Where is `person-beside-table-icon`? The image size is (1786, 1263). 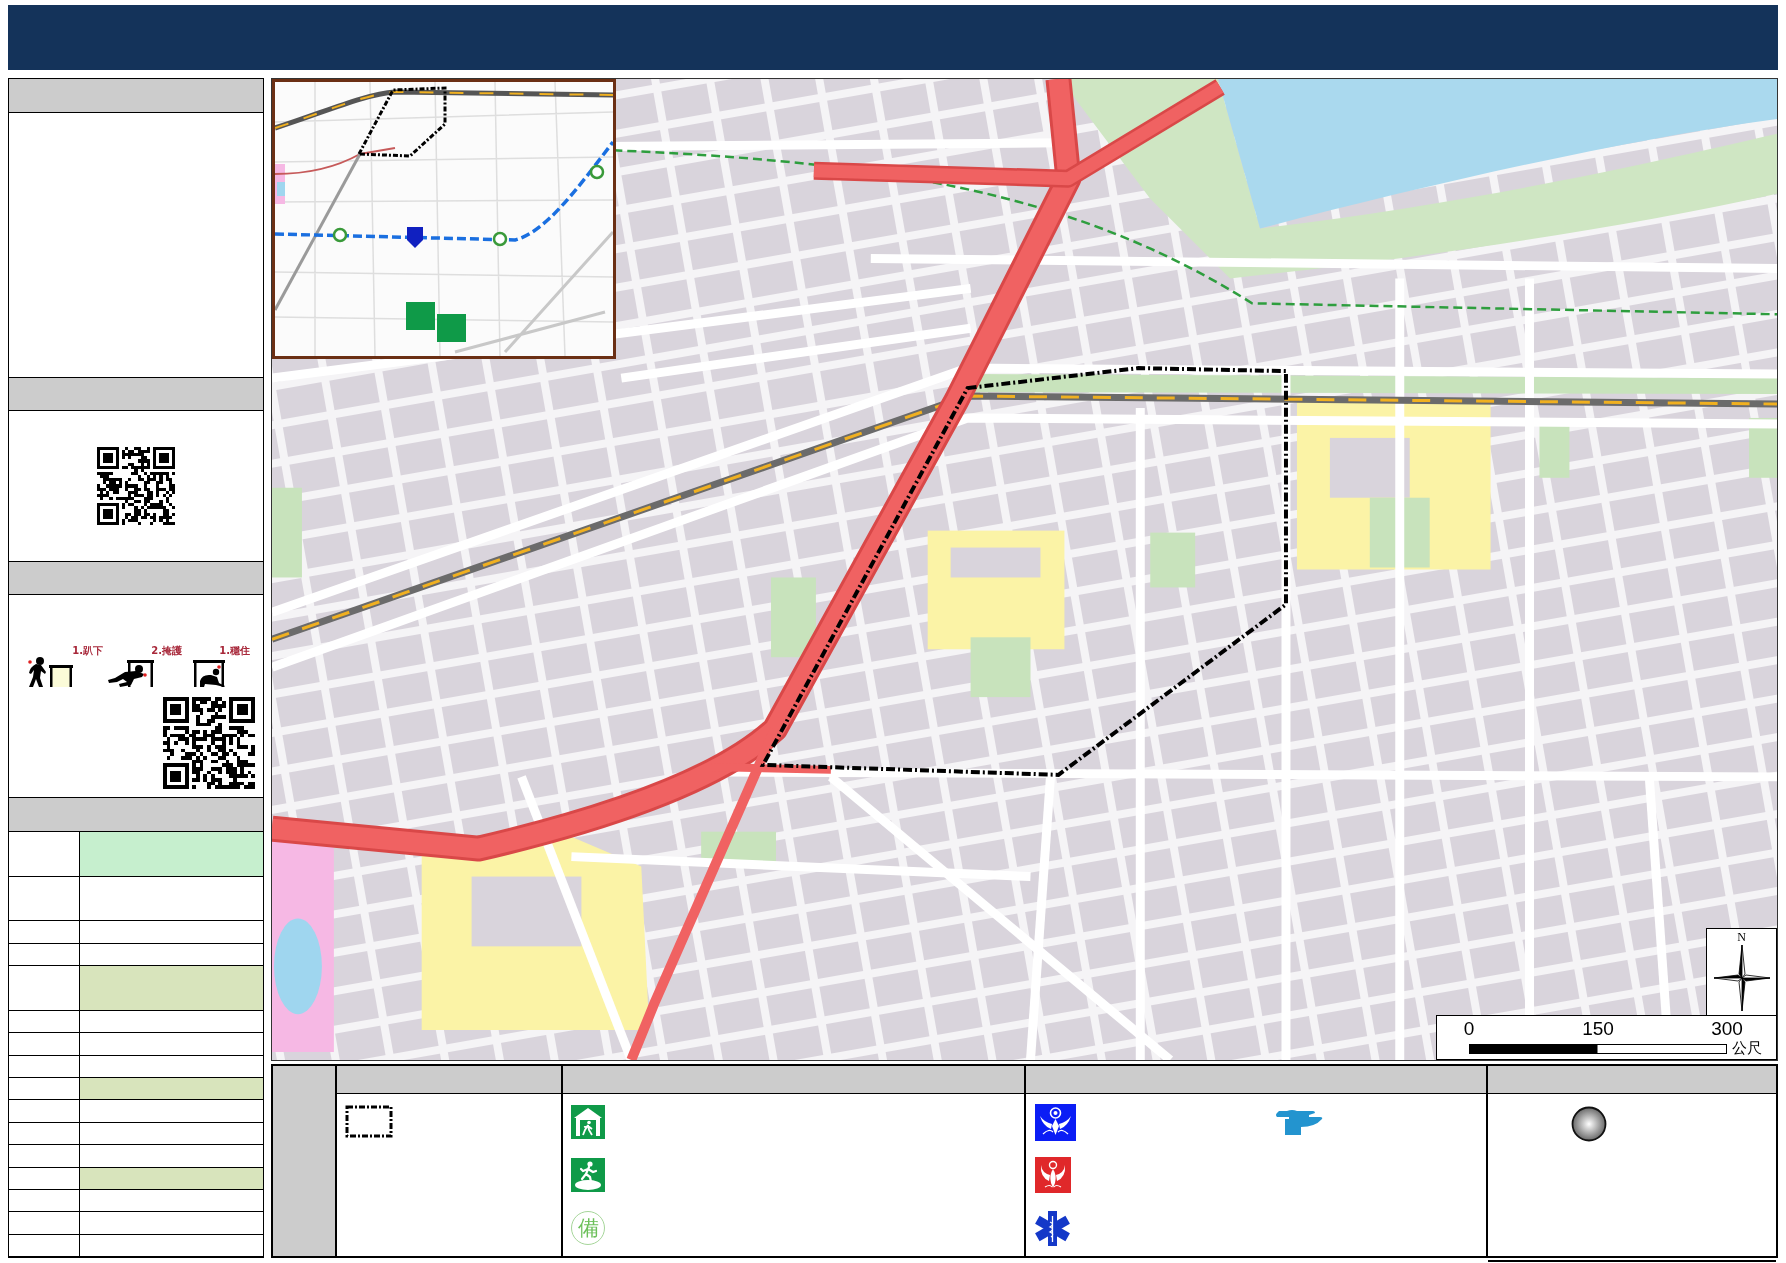
person-beside-table-icon is located at coordinates (50, 672).